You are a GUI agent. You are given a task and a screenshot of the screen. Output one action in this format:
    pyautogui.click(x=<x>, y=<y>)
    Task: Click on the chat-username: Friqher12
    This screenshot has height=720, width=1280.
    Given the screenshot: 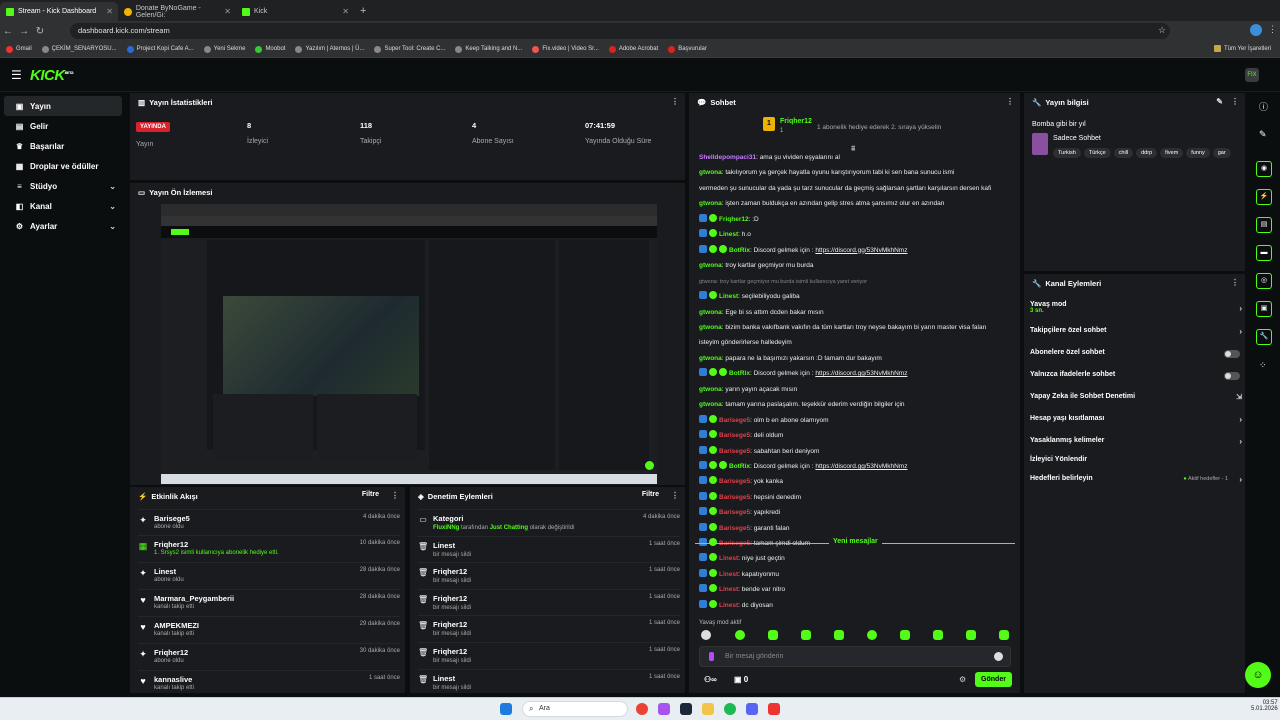 What is the action you would take?
    pyautogui.click(x=734, y=219)
    